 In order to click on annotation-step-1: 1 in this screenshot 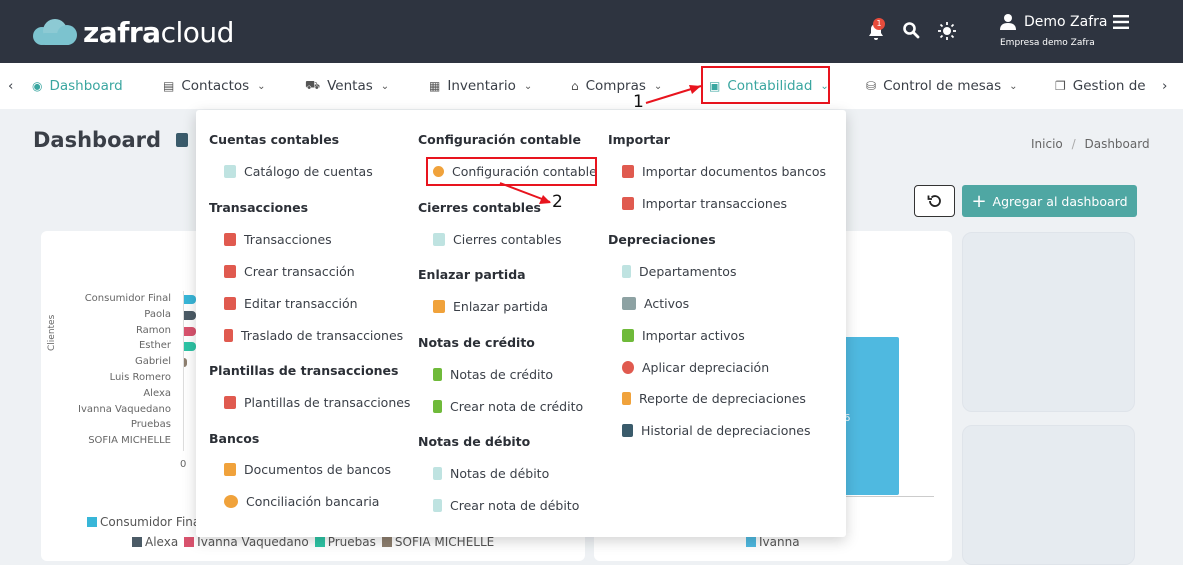, I will do `click(638, 102)`.